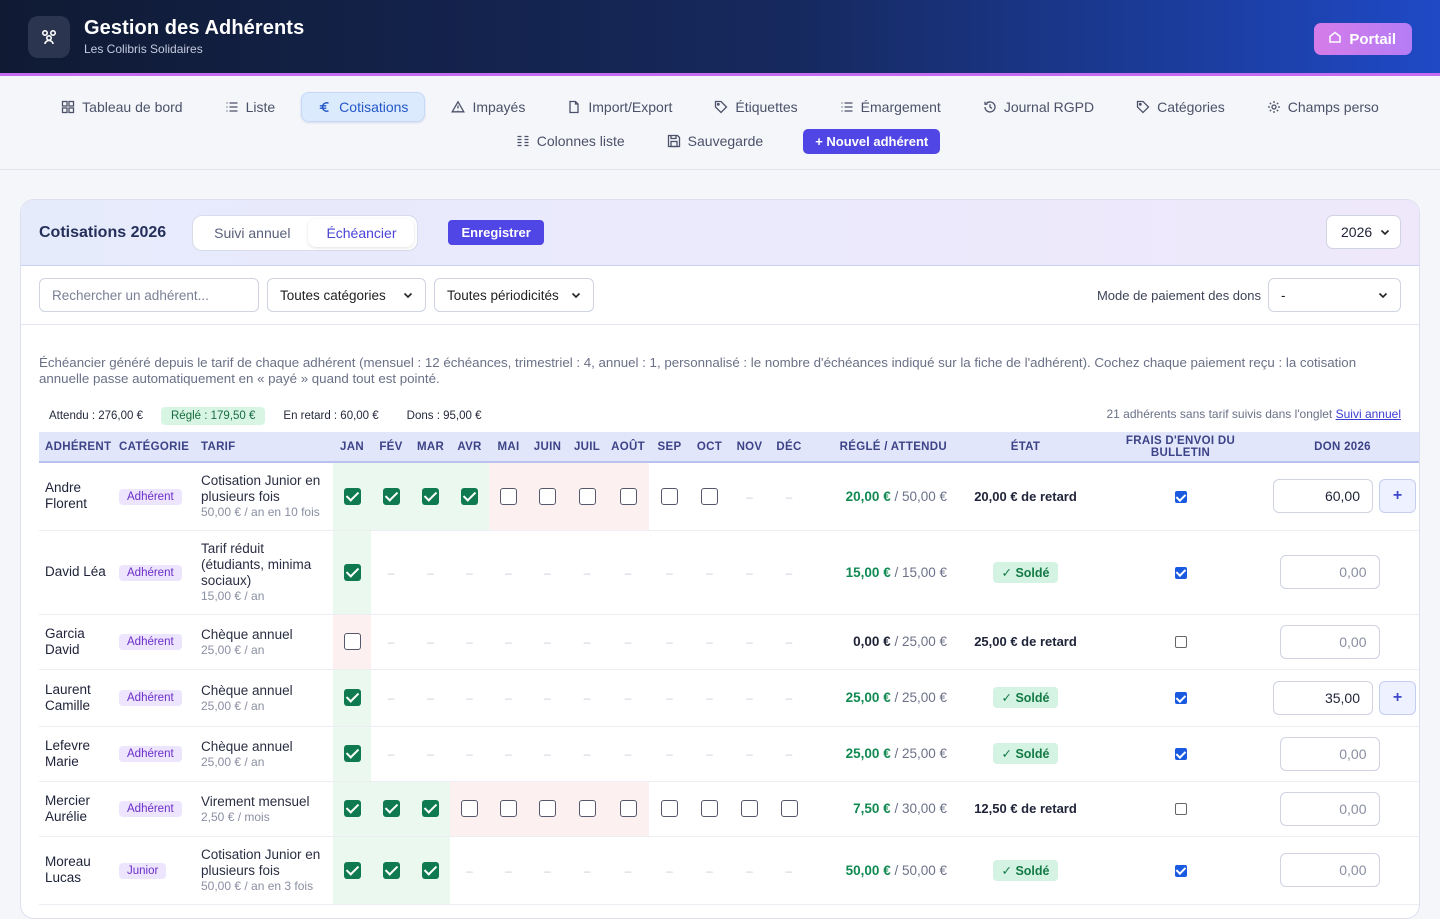 This screenshot has width=1440, height=919. I want to click on tarif-detail: 50,00 € / an en 3 fois, so click(257, 886).